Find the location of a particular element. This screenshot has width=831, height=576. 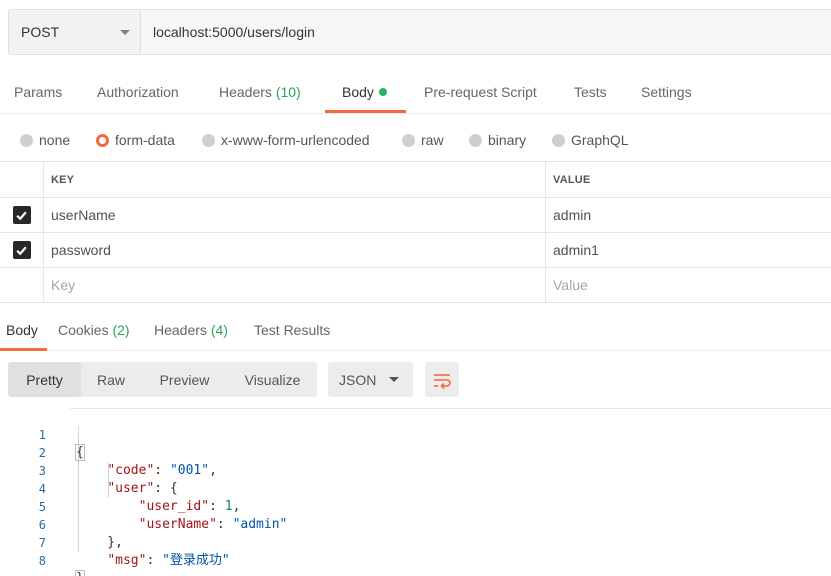

active-response-tab-underline is located at coordinates (23, 349).